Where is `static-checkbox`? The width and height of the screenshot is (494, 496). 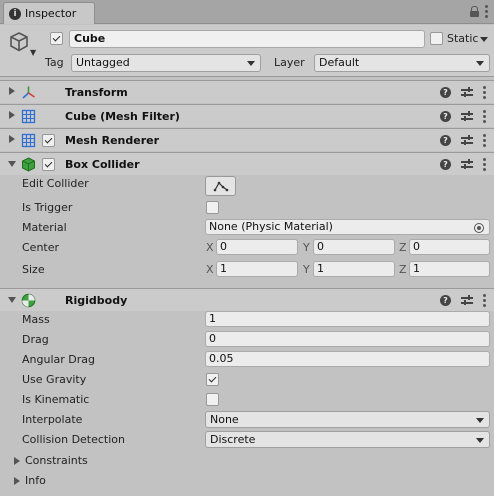 static-checkbox is located at coordinates (436, 38).